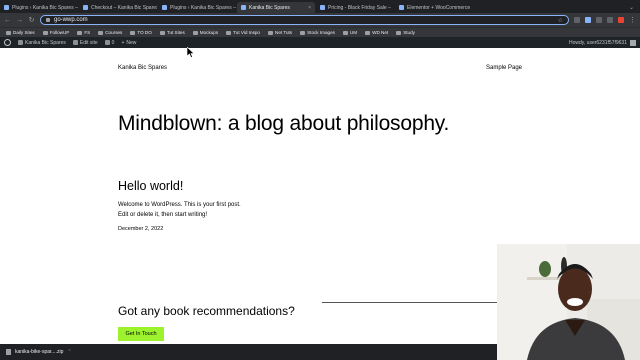  I want to click on bookmark-folder: FollowUP, so click(56, 32).